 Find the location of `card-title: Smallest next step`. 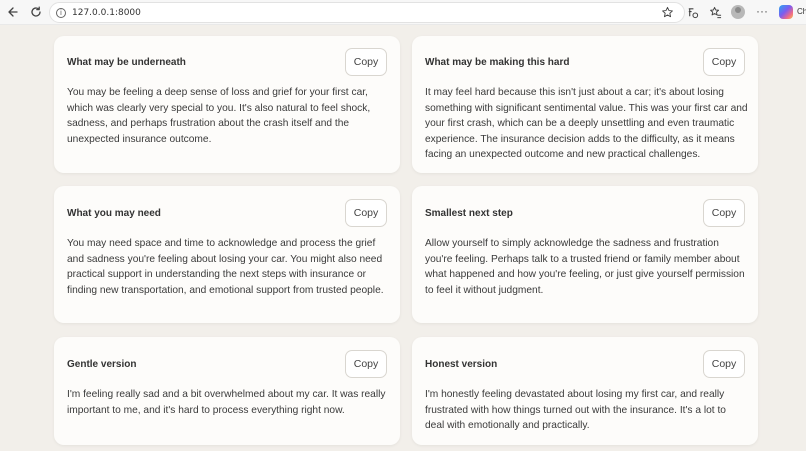

card-title: Smallest next step is located at coordinates (469, 213).